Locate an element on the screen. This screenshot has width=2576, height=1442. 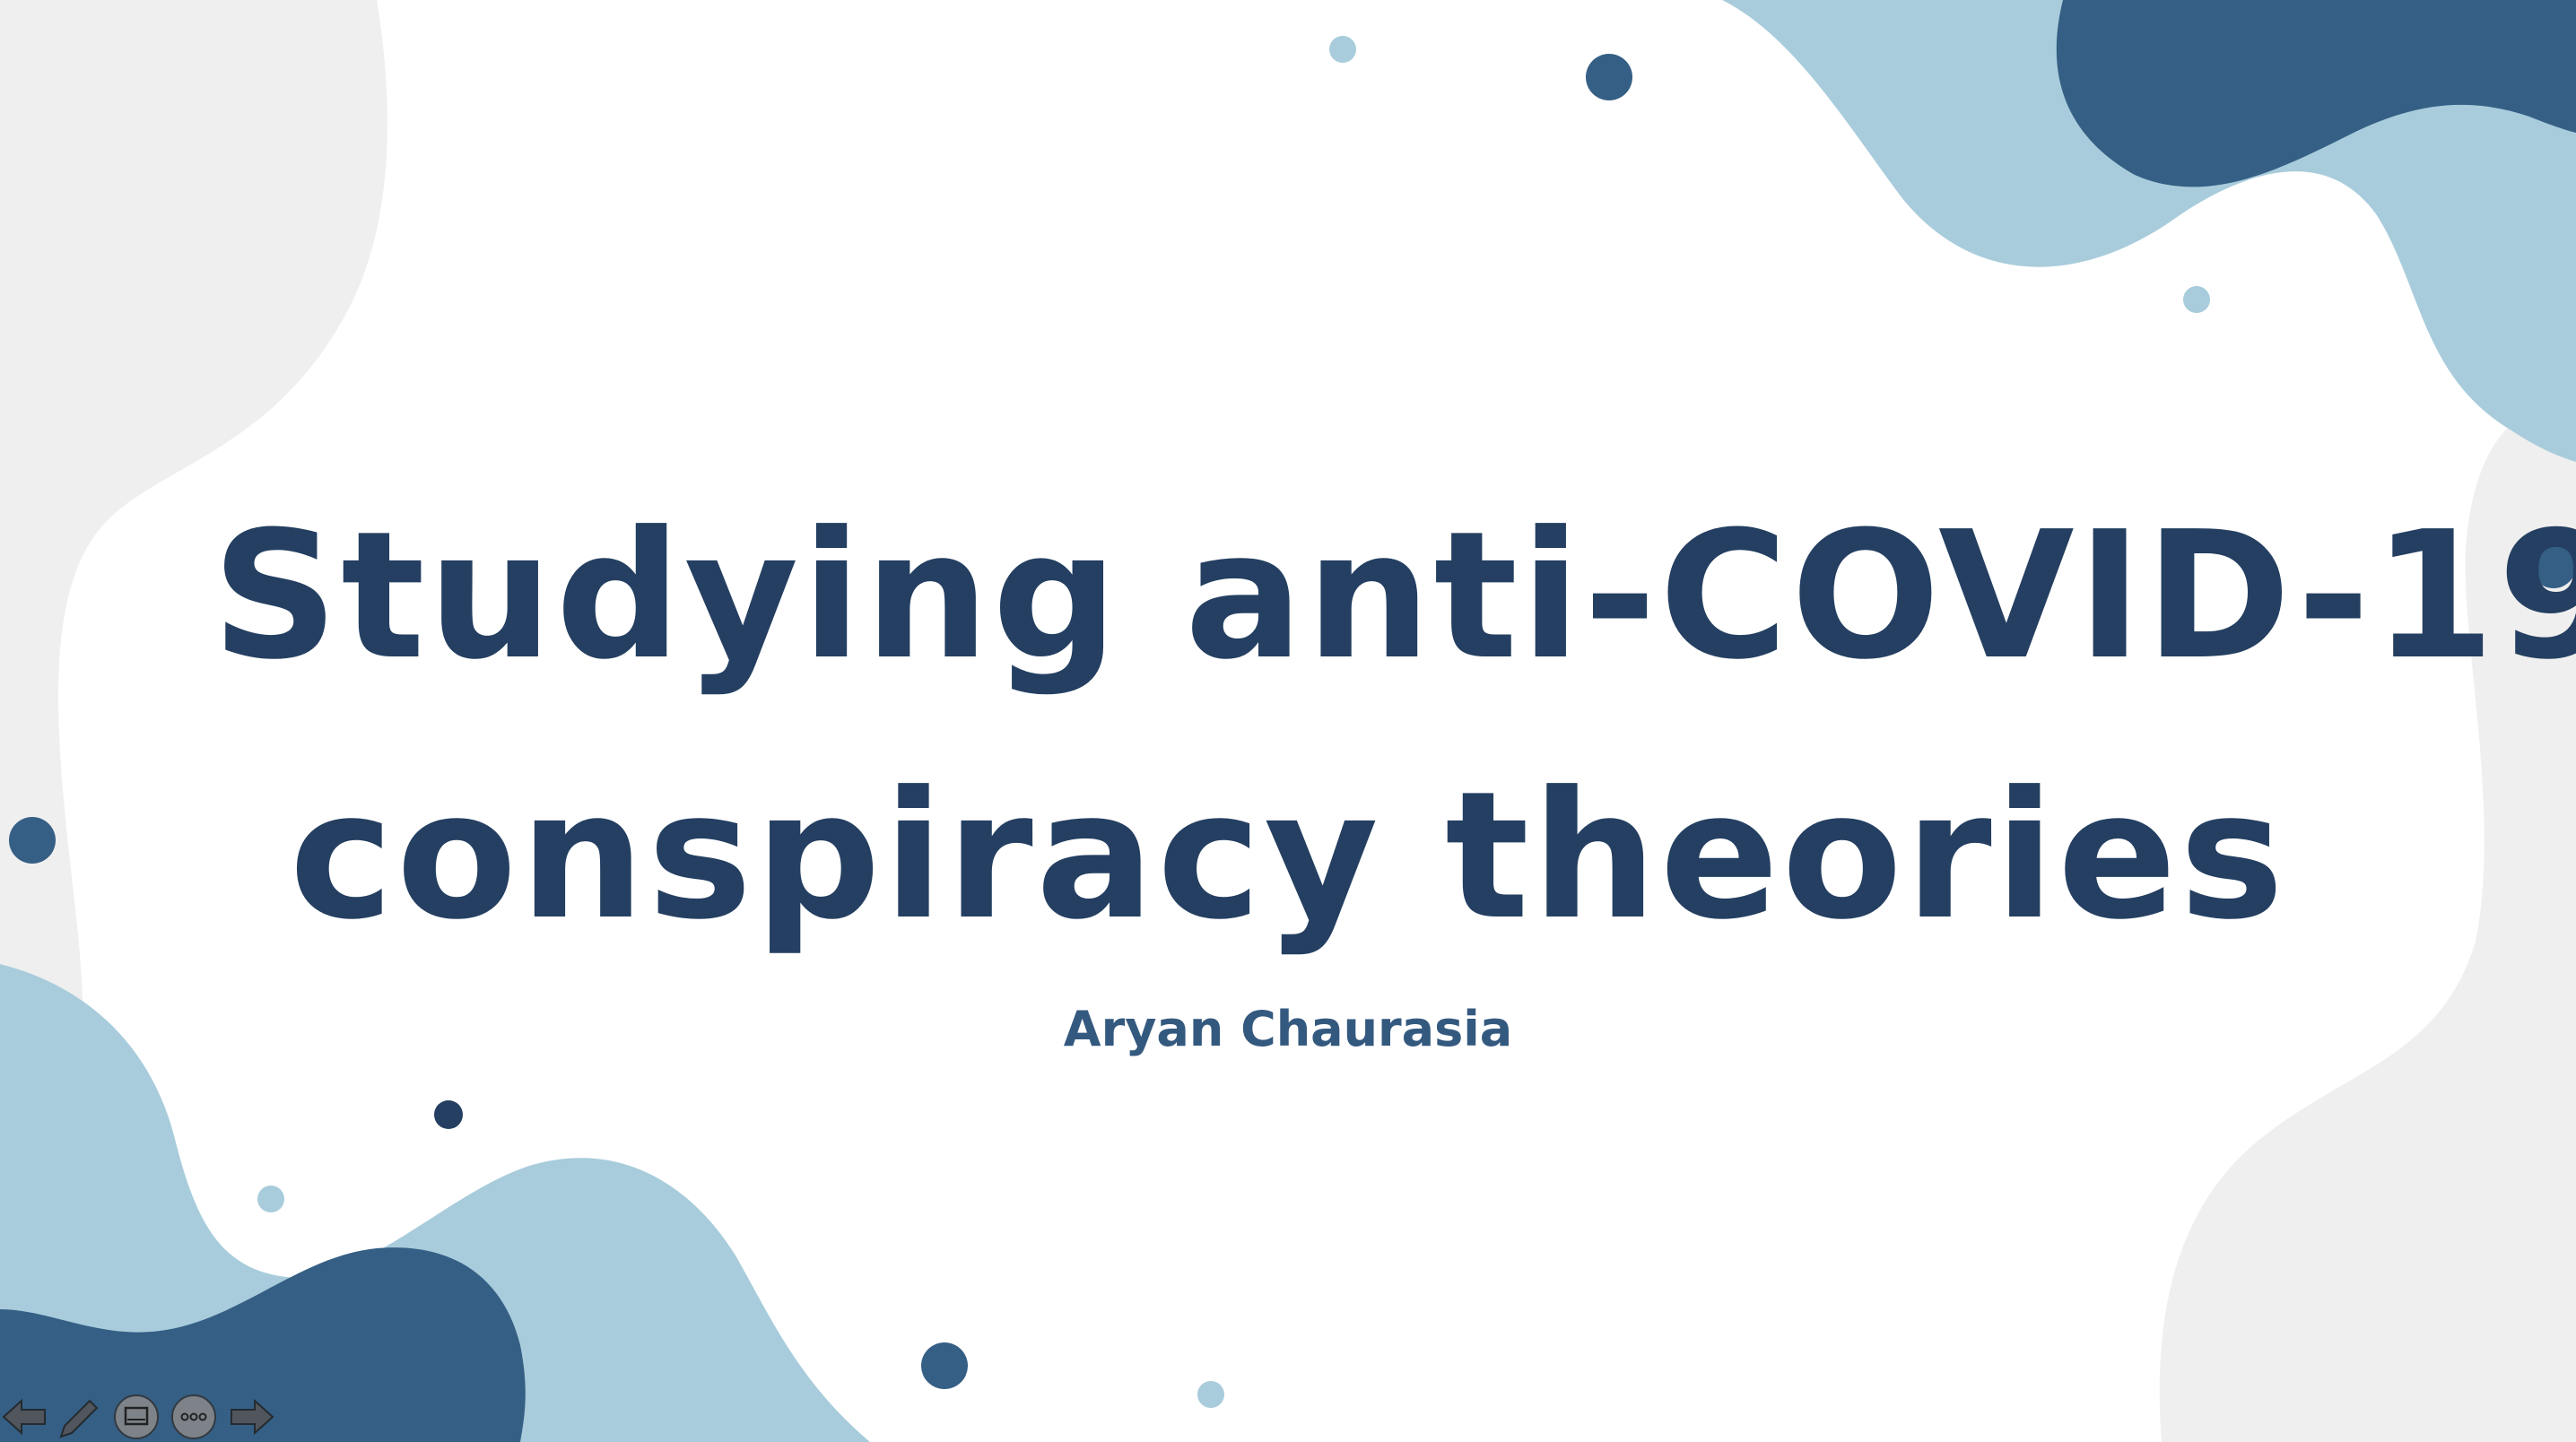
pen-icon is located at coordinates (79, 1417).